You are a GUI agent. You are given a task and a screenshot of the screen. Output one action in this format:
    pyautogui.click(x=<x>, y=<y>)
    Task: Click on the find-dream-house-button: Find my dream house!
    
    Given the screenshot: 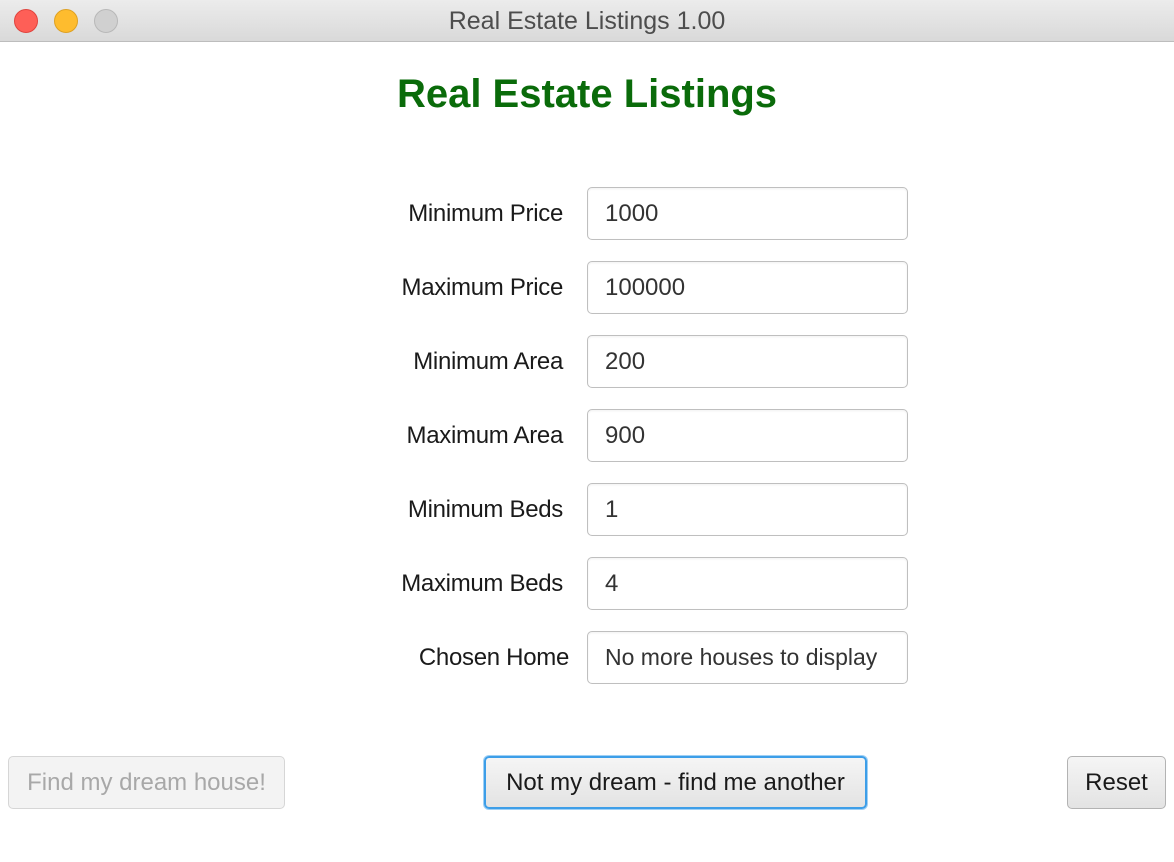 What is the action you would take?
    pyautogui.click(x=146, y=782)
    